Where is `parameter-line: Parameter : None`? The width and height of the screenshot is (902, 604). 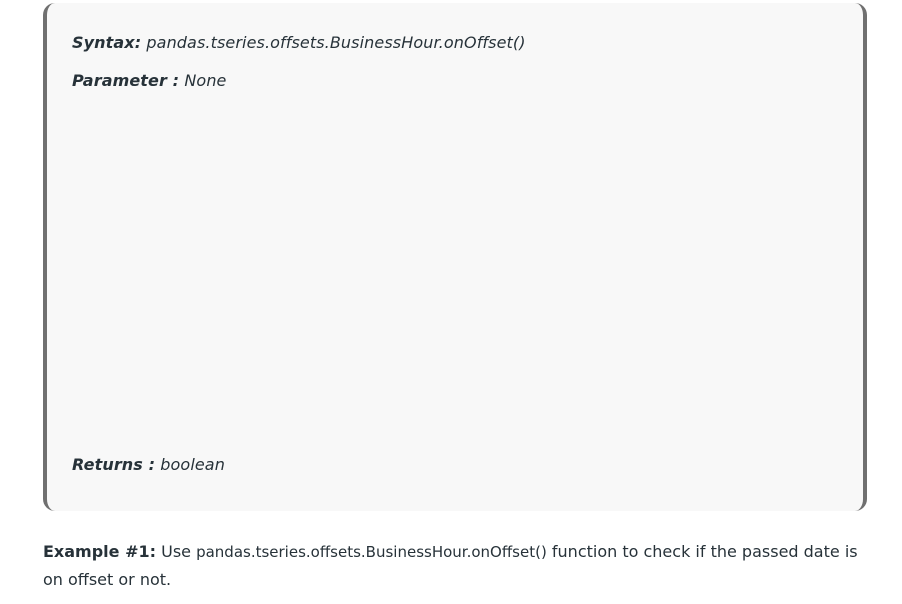 parameter-line: Parameter : None is located at coordinates (149, 80).